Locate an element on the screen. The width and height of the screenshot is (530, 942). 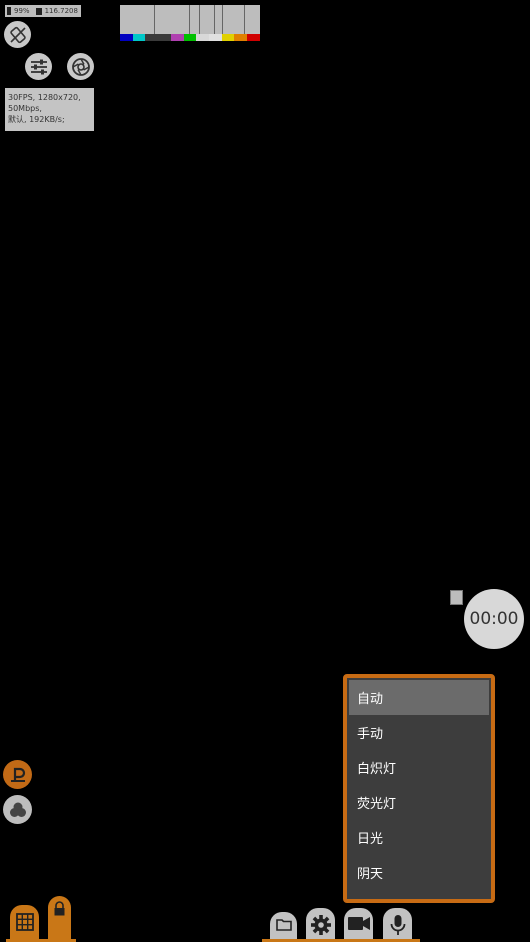
video-mode-tab is located at coordinates (358, 925).